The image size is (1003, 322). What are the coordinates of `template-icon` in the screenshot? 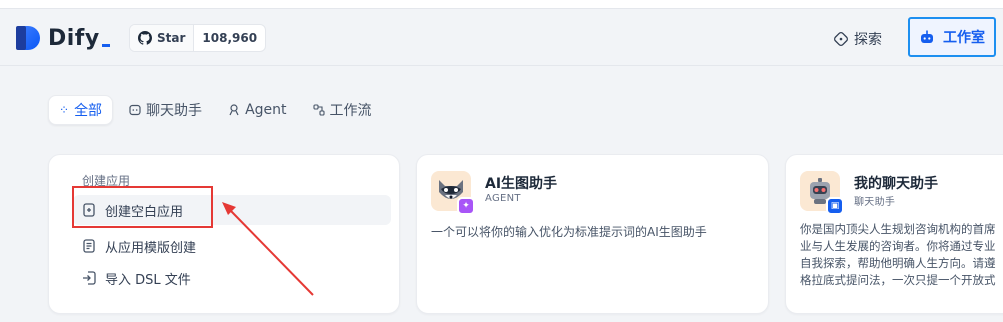 It's located at (89, 246).